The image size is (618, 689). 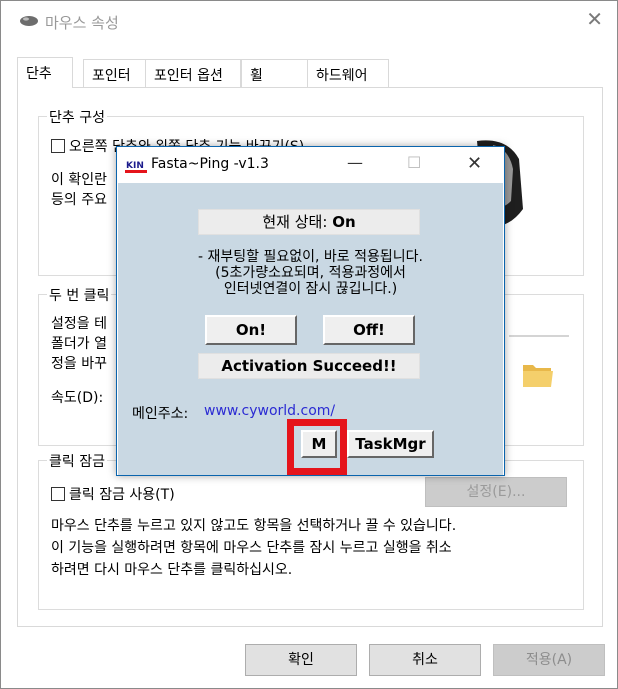 What do you see at coordinates (309, 366) in the screenshot?
I see `activation-message: Activation Succeed!!` at bounding box center [309, 366].